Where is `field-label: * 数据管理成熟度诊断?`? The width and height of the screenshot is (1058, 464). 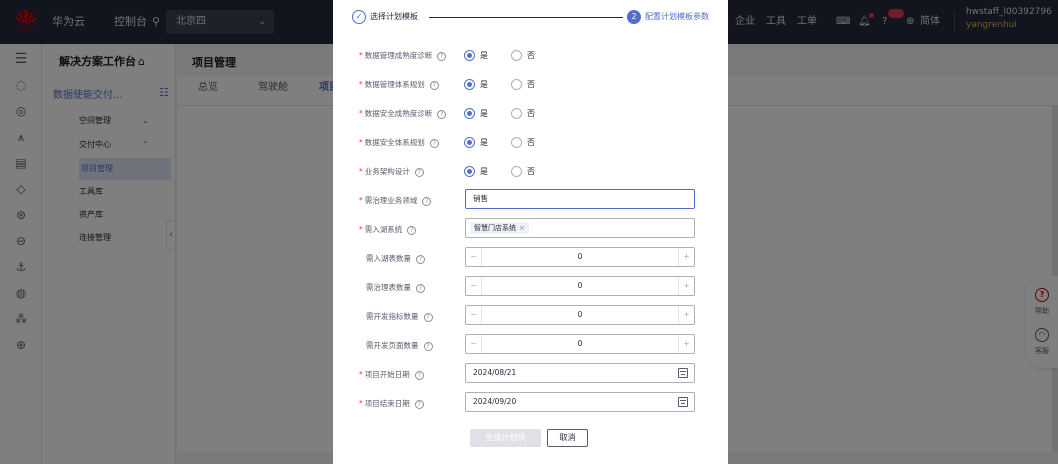 field-label: * 数据管理成熟度诊断? is located at coordinates (403, 56).